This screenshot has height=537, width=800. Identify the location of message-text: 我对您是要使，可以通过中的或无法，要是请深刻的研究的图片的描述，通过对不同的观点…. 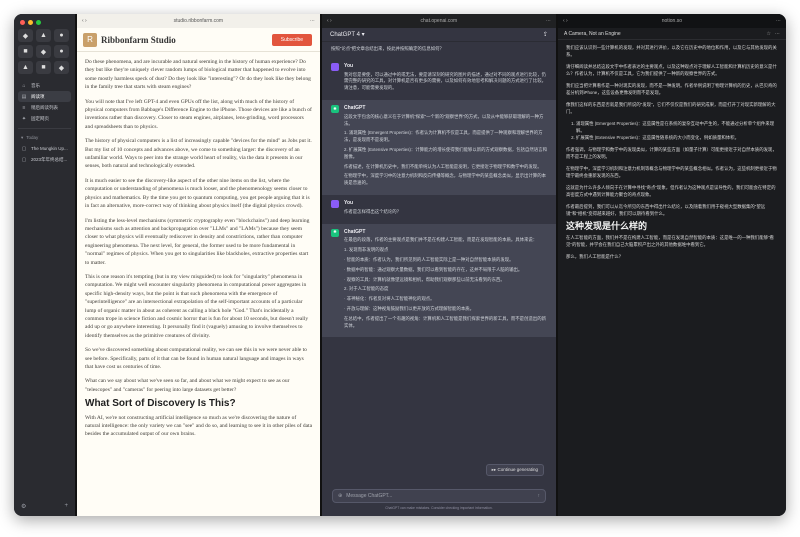
(445, 81).